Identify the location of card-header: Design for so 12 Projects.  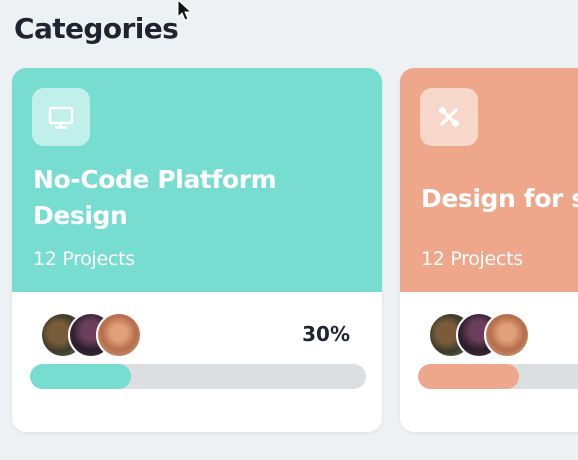
(489, 180).